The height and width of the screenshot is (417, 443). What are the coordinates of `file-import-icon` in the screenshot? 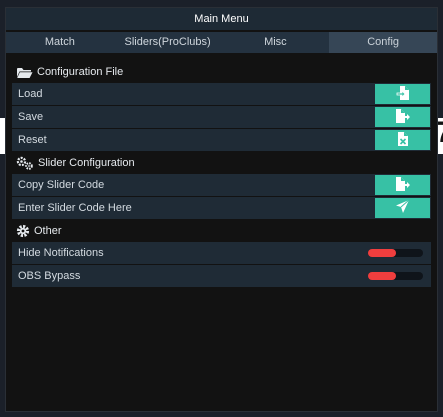 It's located at (403, 94).